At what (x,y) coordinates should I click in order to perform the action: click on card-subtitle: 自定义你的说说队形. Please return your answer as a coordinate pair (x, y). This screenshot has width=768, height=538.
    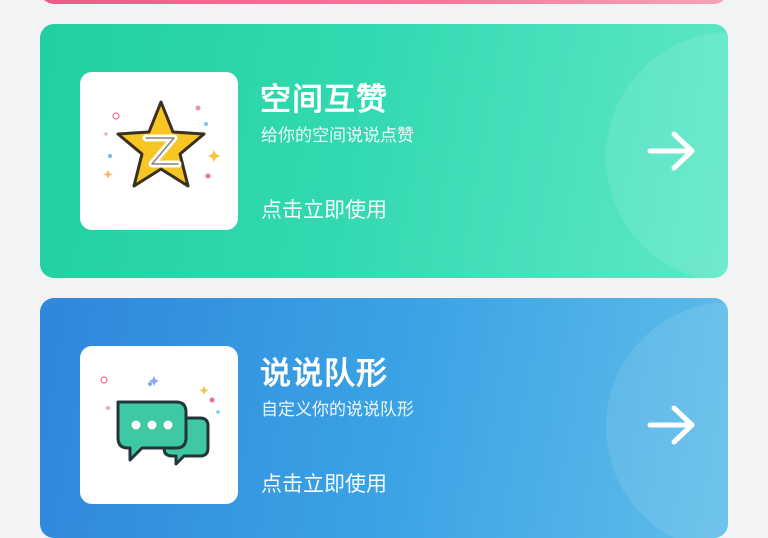
    Looking at the image, I should click on (337, 410).